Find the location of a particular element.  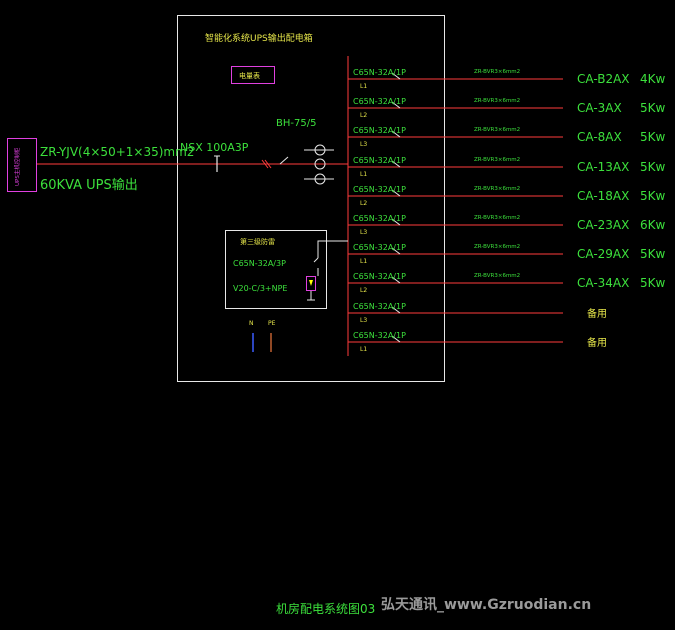

circuit-row: C65N-32A/1P L2 ZR-BVR3×6mm2 CA-18AX 5Kw is located at coordinates (507, 196).